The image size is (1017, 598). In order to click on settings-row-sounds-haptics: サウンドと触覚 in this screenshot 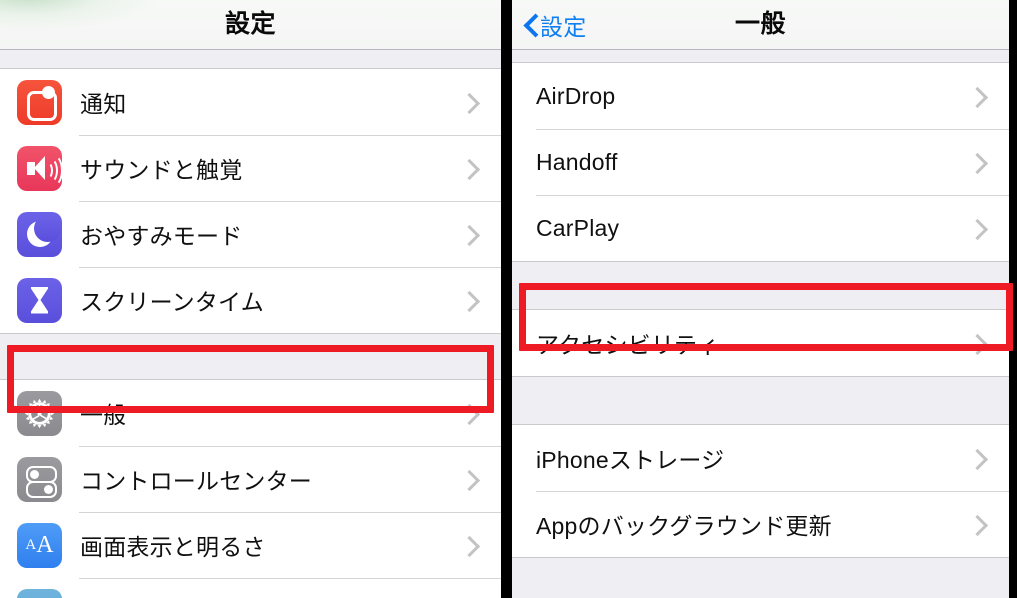, I will do `click(250, 168)`.